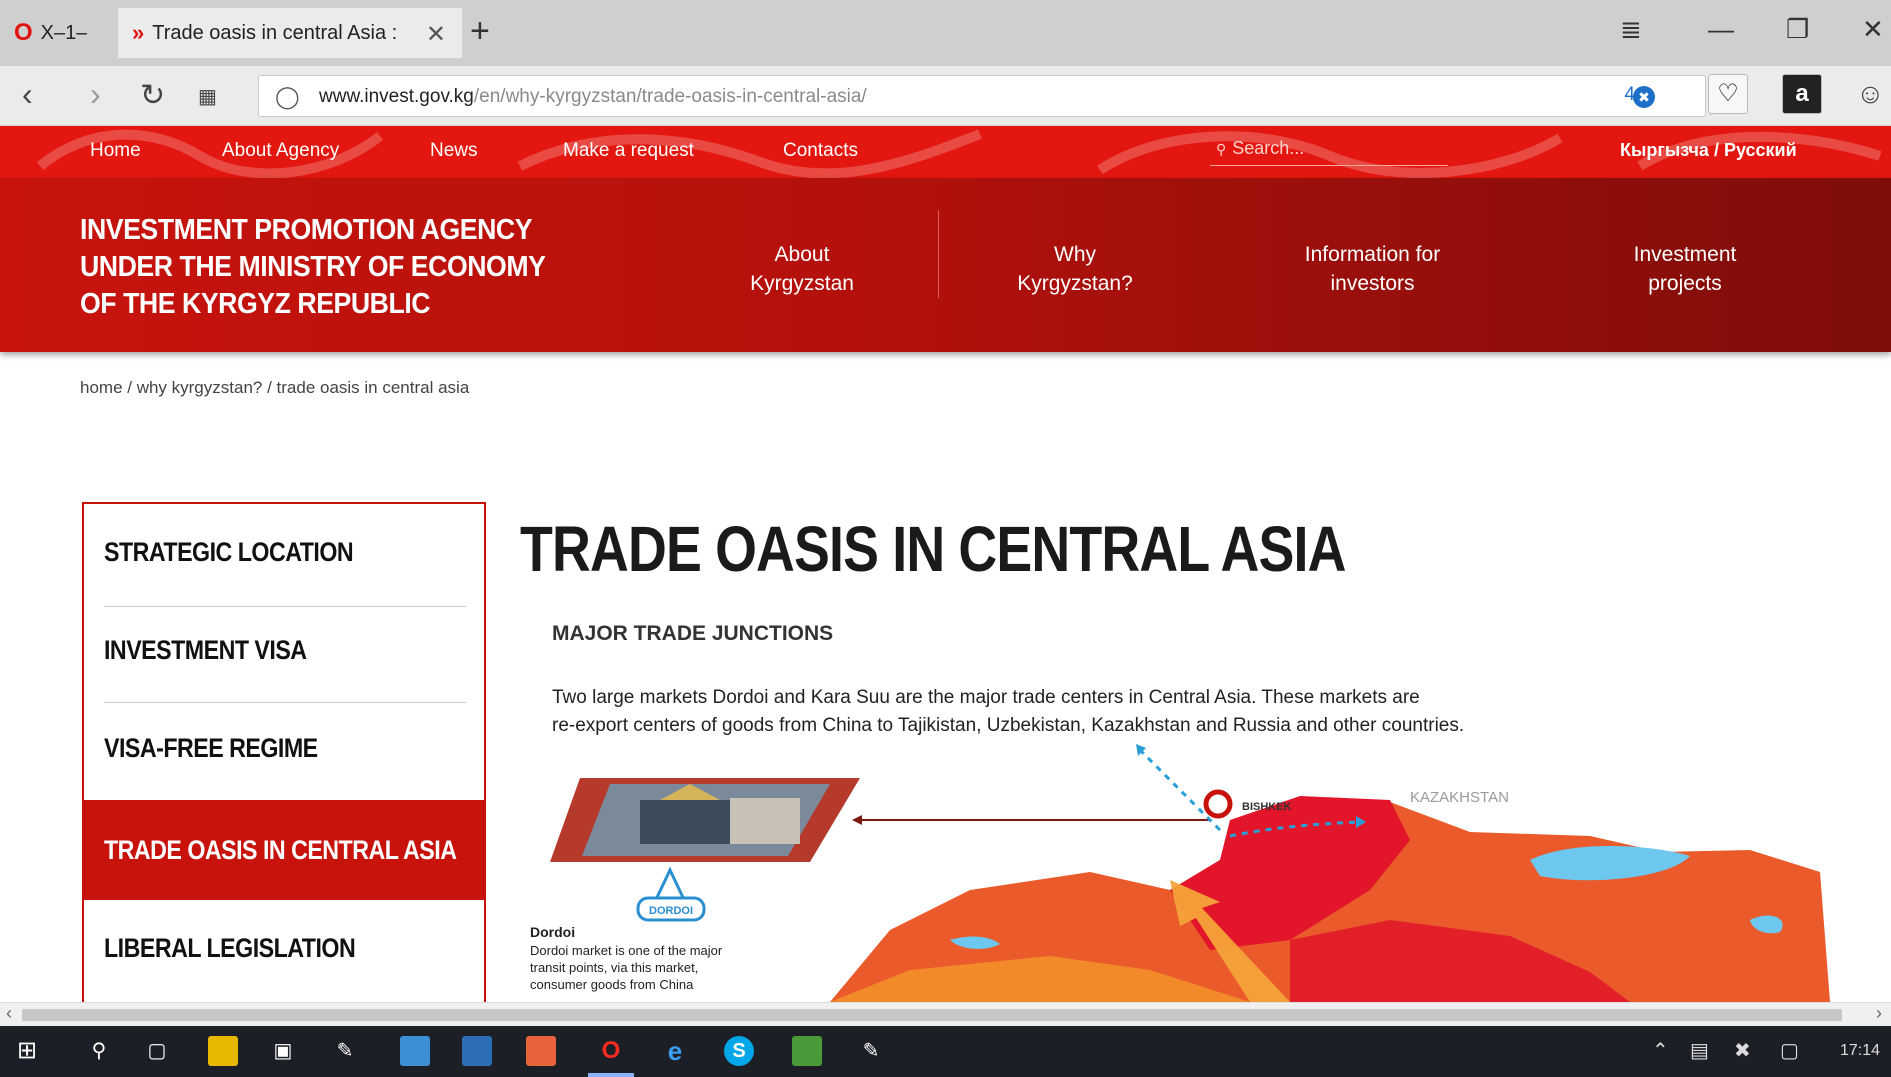  I want to click on sidebar-item-visa-free-regime: VISA-FREE REGIME, so click(284, 748).